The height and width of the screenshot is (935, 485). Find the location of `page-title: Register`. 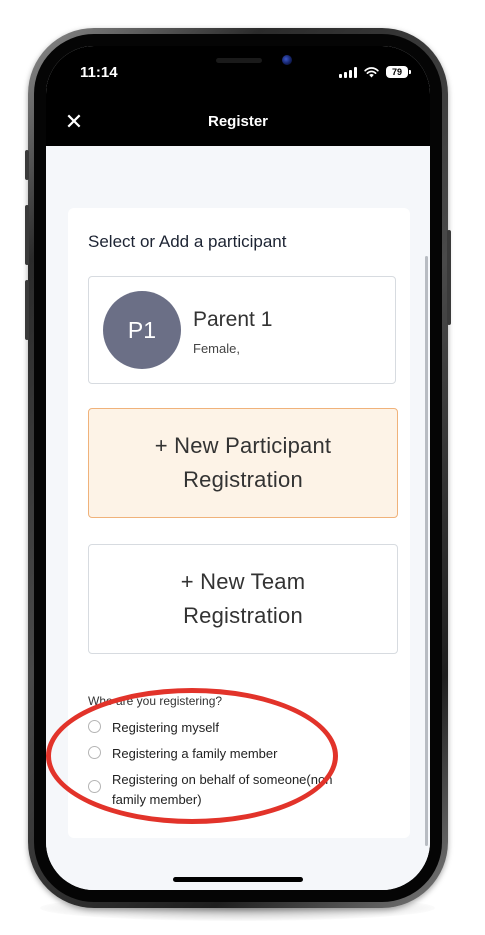

page-title: Register is located at coordinates (238, 121).